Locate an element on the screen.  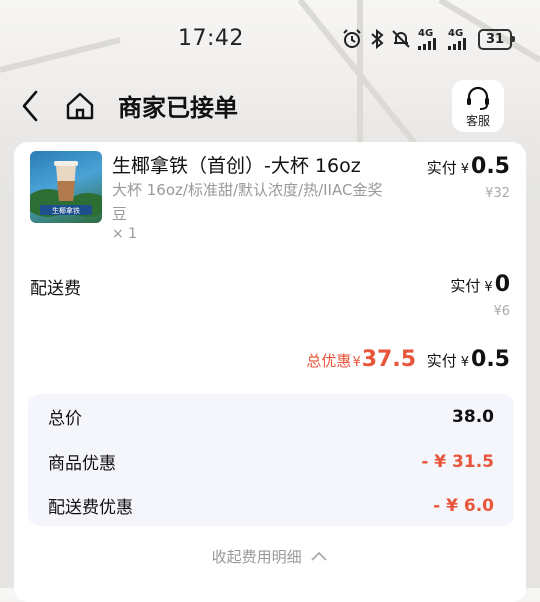
delivery-paid-amount: 0 is located at coordinates (502, 284).